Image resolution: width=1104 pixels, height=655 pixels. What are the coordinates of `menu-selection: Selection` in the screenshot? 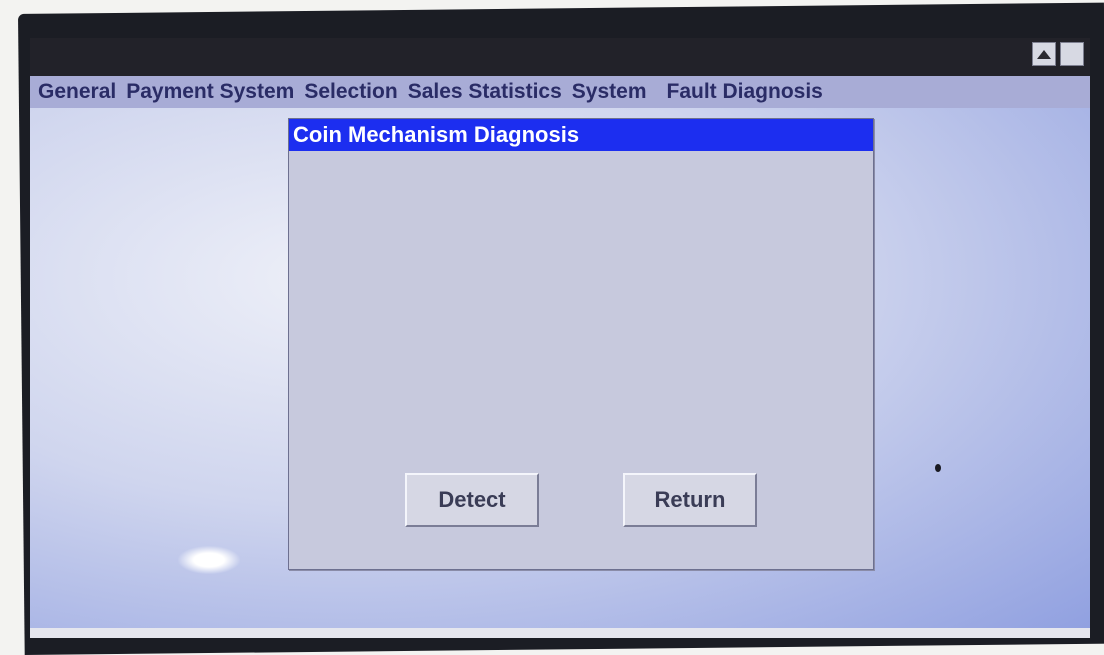 It's located at (350, 92).